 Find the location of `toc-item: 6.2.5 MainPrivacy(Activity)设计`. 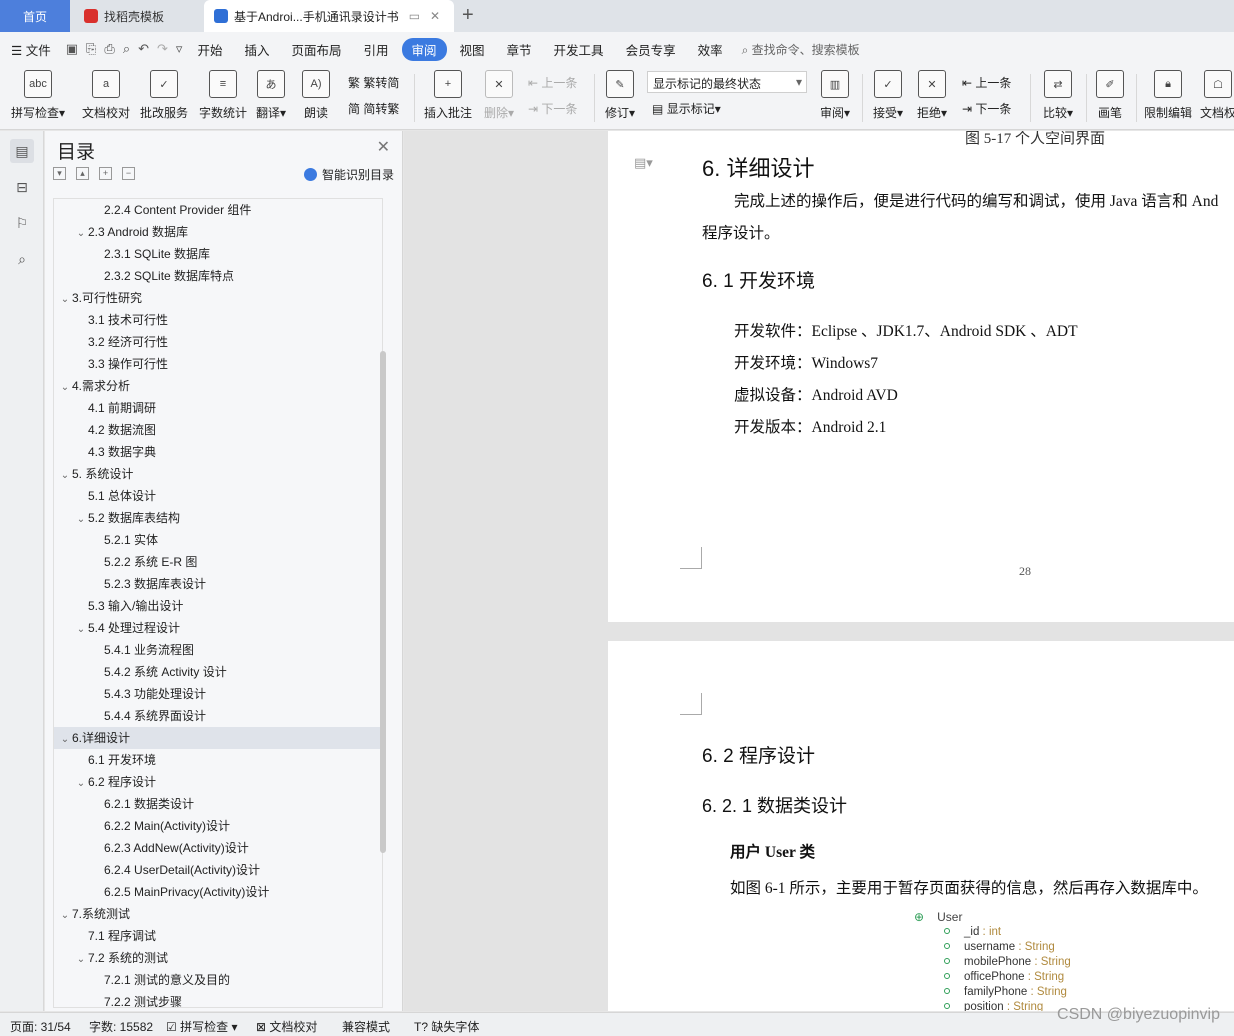

toc-item: 6.2.5 MainPrivacy(Activity)设计 is located at coordinates (218, 892).